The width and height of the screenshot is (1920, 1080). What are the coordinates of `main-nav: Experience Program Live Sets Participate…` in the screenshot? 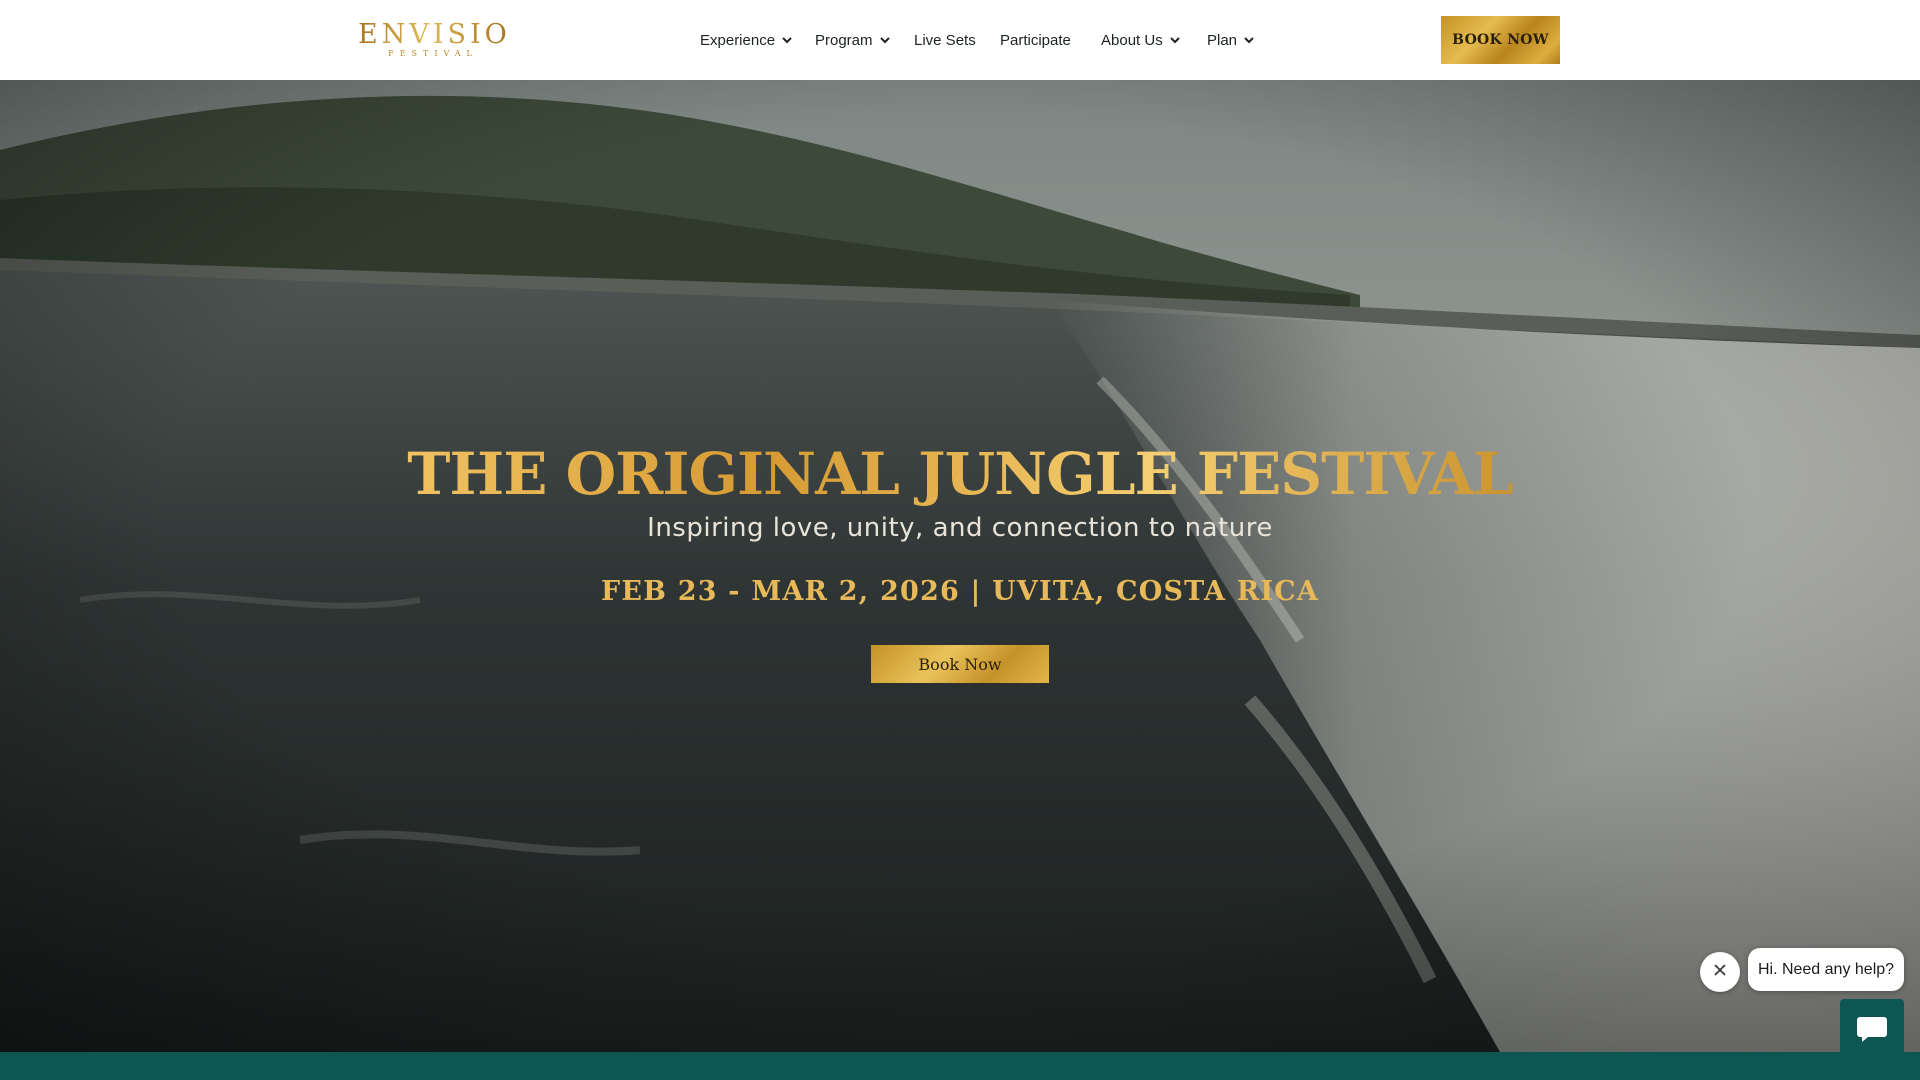 It's located at (960, 40).